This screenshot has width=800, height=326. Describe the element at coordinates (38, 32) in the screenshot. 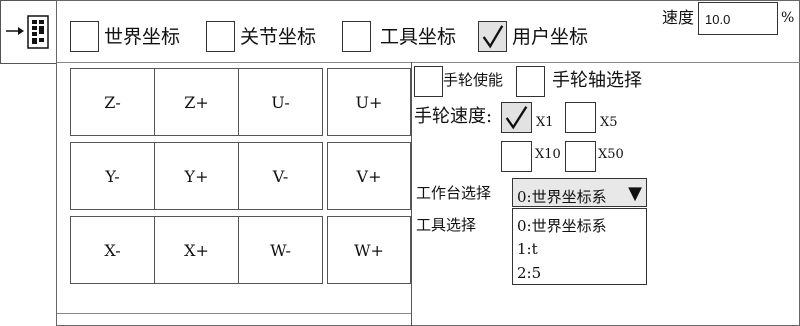

I see `grid-icon` at that location.